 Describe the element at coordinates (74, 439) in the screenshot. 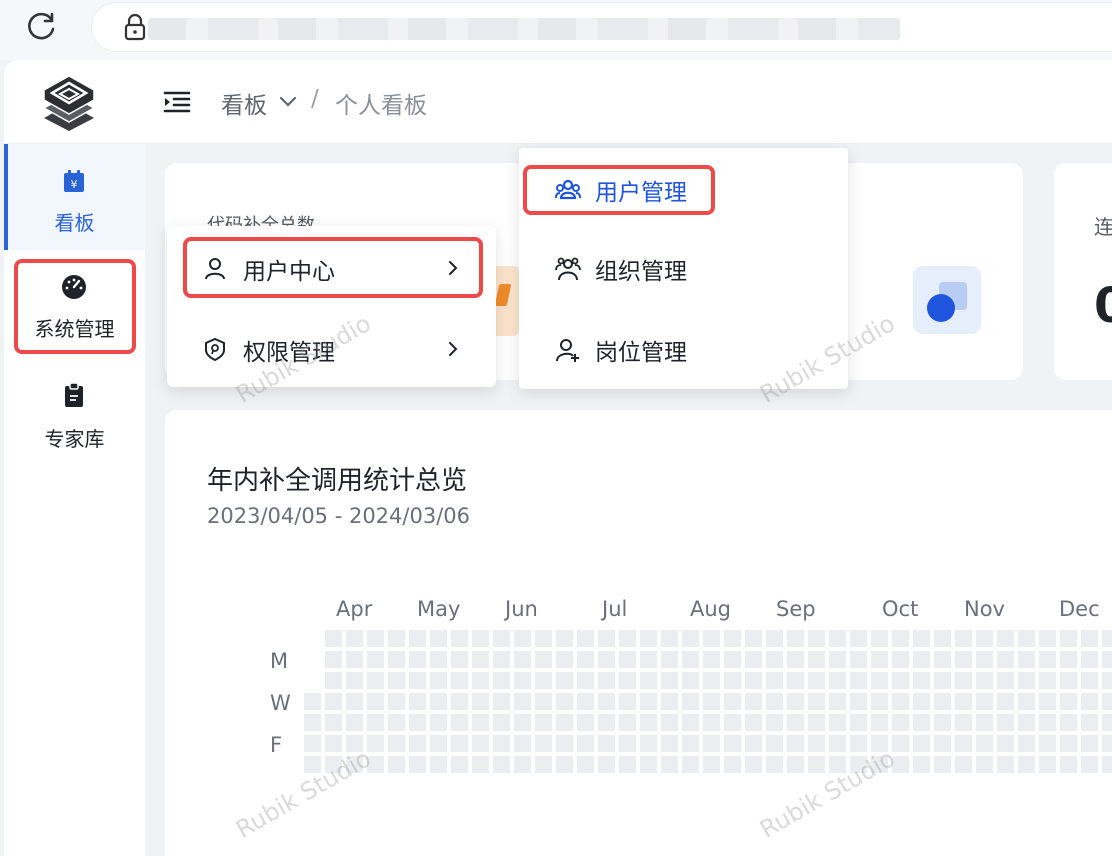

I see `sidebar-item-label: 专家库` at that location.